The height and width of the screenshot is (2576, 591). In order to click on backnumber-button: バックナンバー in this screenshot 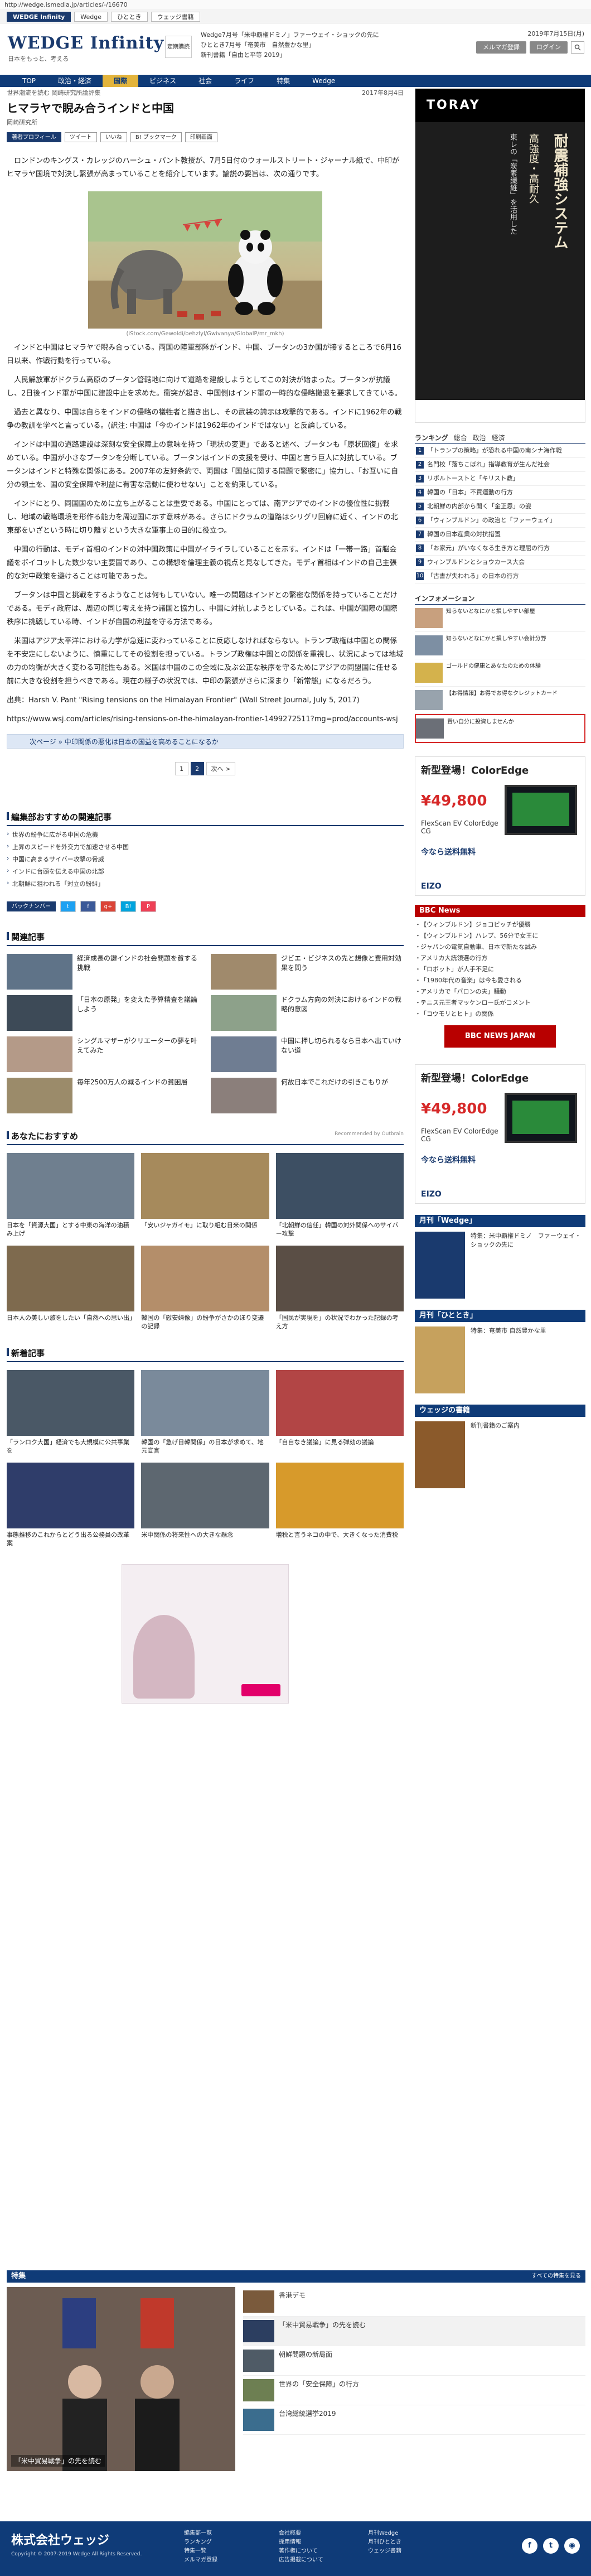, I will do `click(31, 906)`.